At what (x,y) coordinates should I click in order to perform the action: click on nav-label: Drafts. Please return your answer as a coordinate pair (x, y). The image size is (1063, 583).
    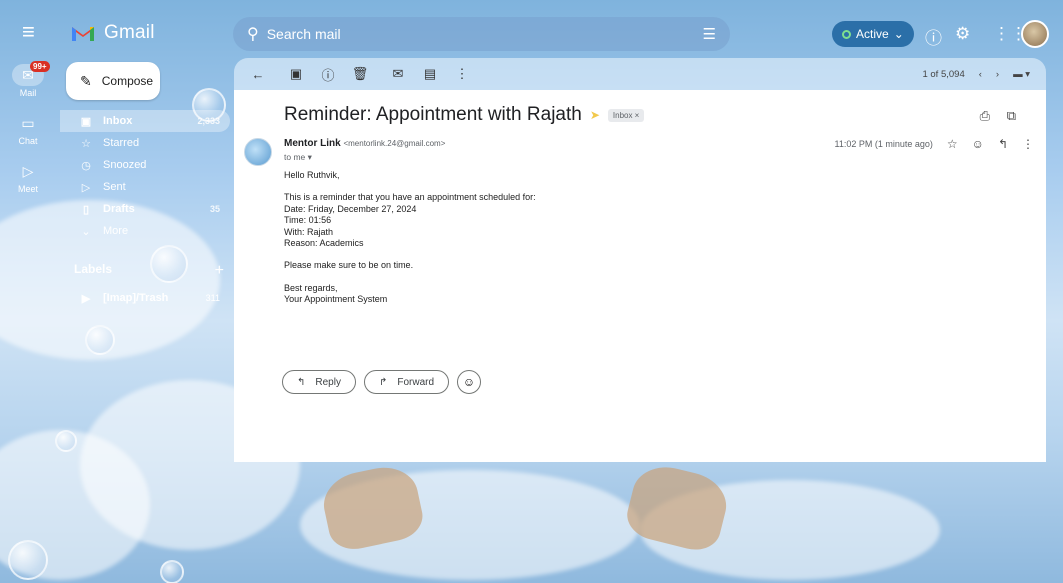
    Looking at the image, I should click on (119, 209).